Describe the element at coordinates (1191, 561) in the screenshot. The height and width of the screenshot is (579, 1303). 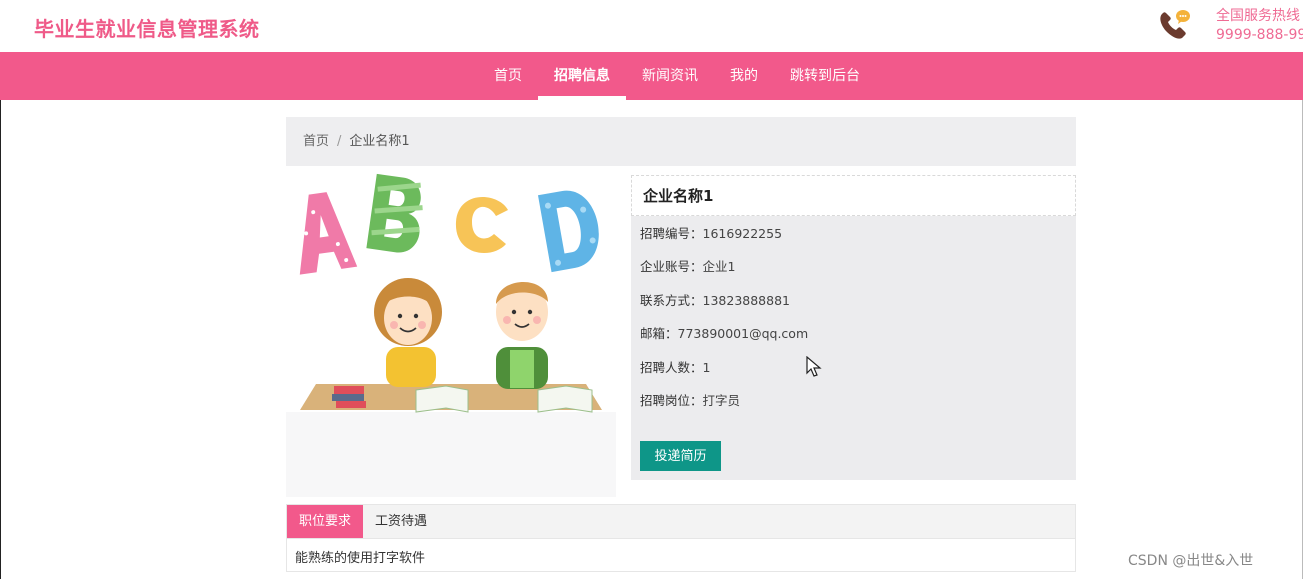
I see `watermark: CSDN @出世&入世` at that location.